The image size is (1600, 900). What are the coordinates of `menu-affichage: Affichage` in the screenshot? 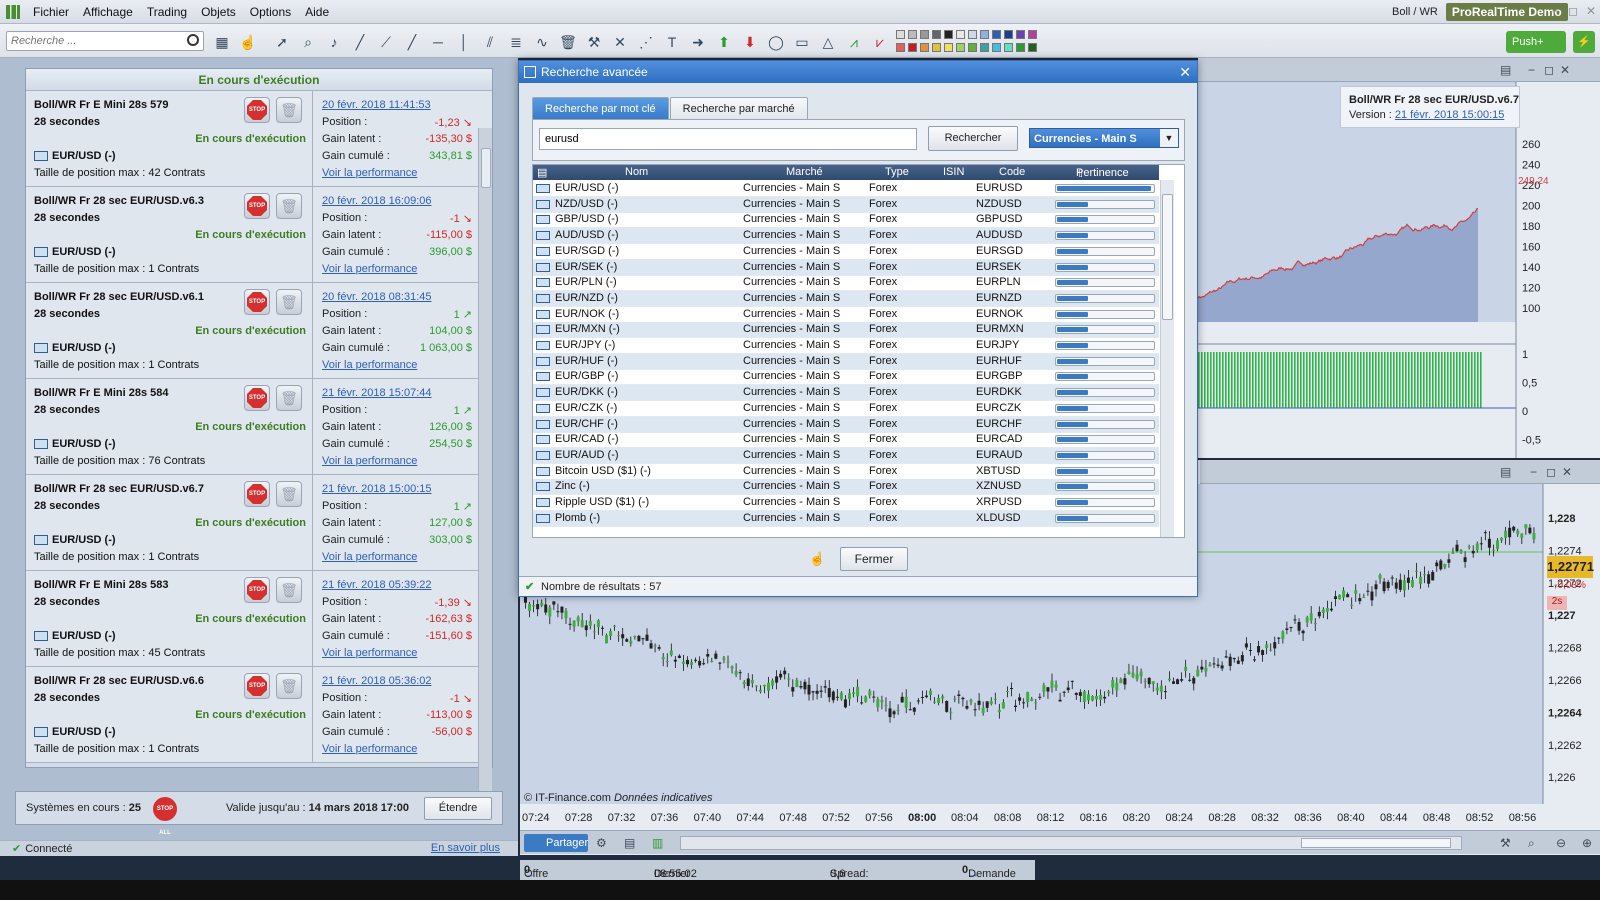 It's located at (108, 12).